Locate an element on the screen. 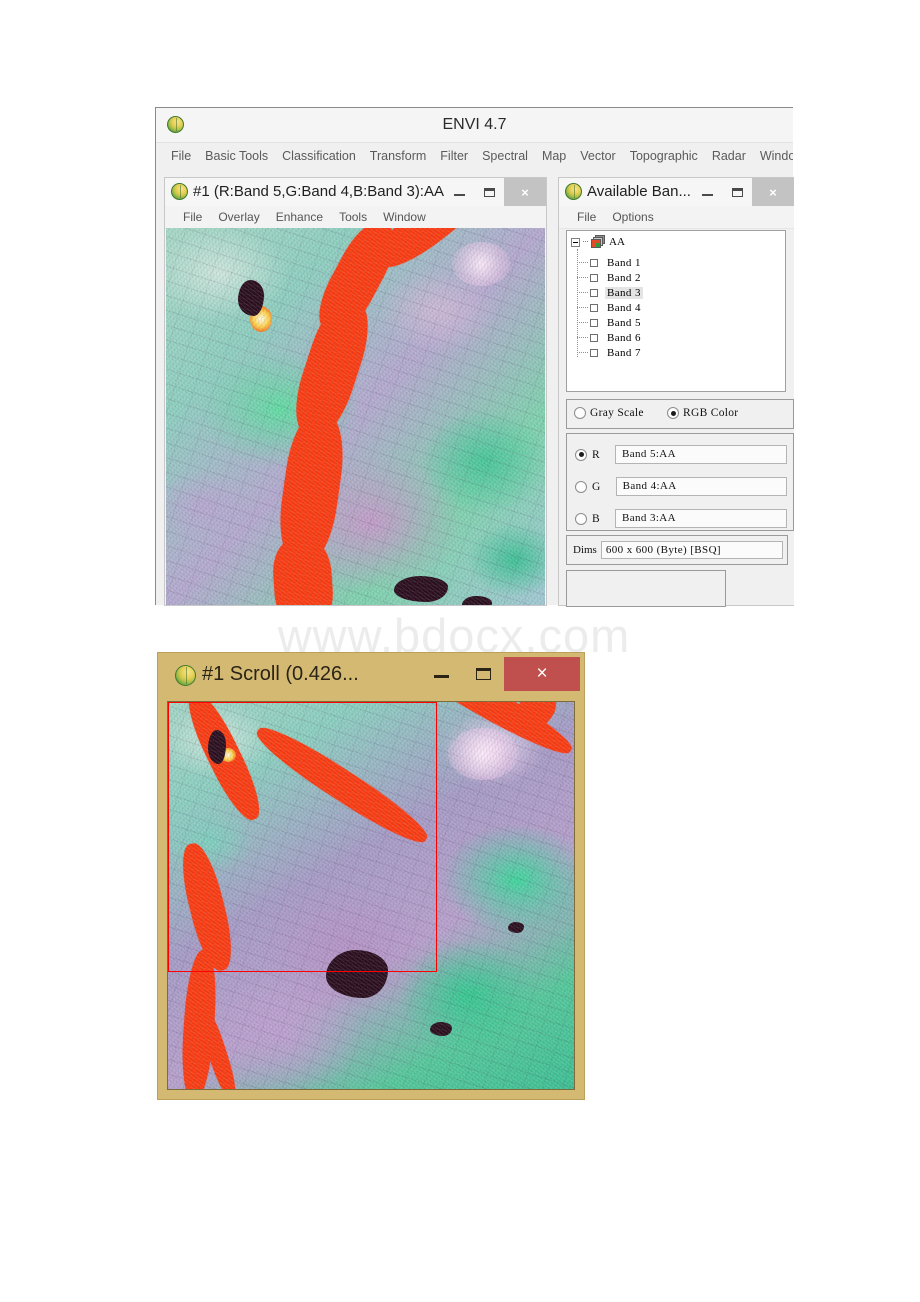 Image resolution: width=920 pixels, height=1302 pixels. band-label: Band 2 is located at coordinates (624, 277).